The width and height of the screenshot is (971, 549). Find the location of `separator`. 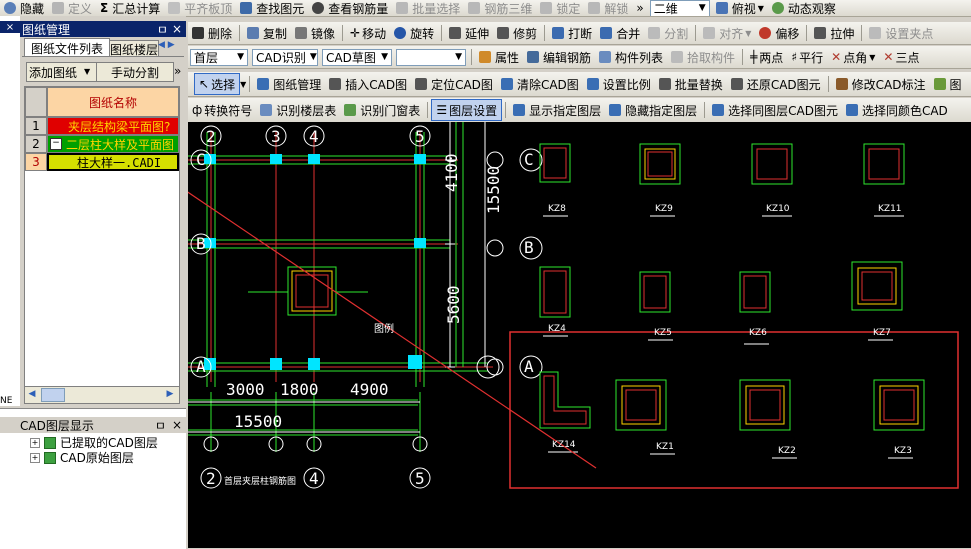

separator is located at coordinates (428, 110).